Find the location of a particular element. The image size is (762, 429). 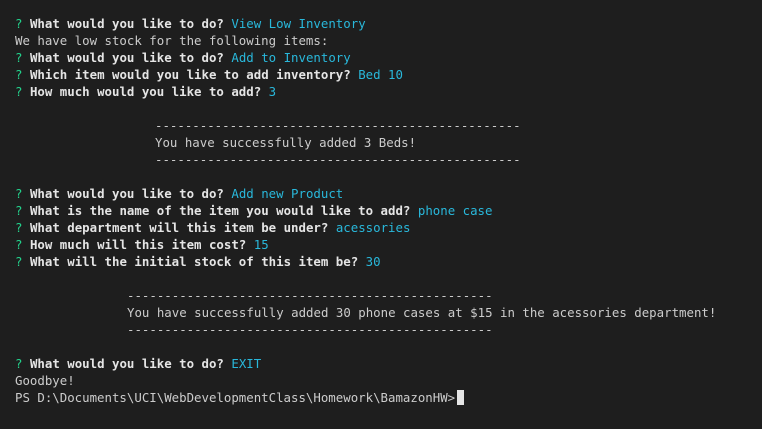

answer: acessories is located at coordinates (373, 227).